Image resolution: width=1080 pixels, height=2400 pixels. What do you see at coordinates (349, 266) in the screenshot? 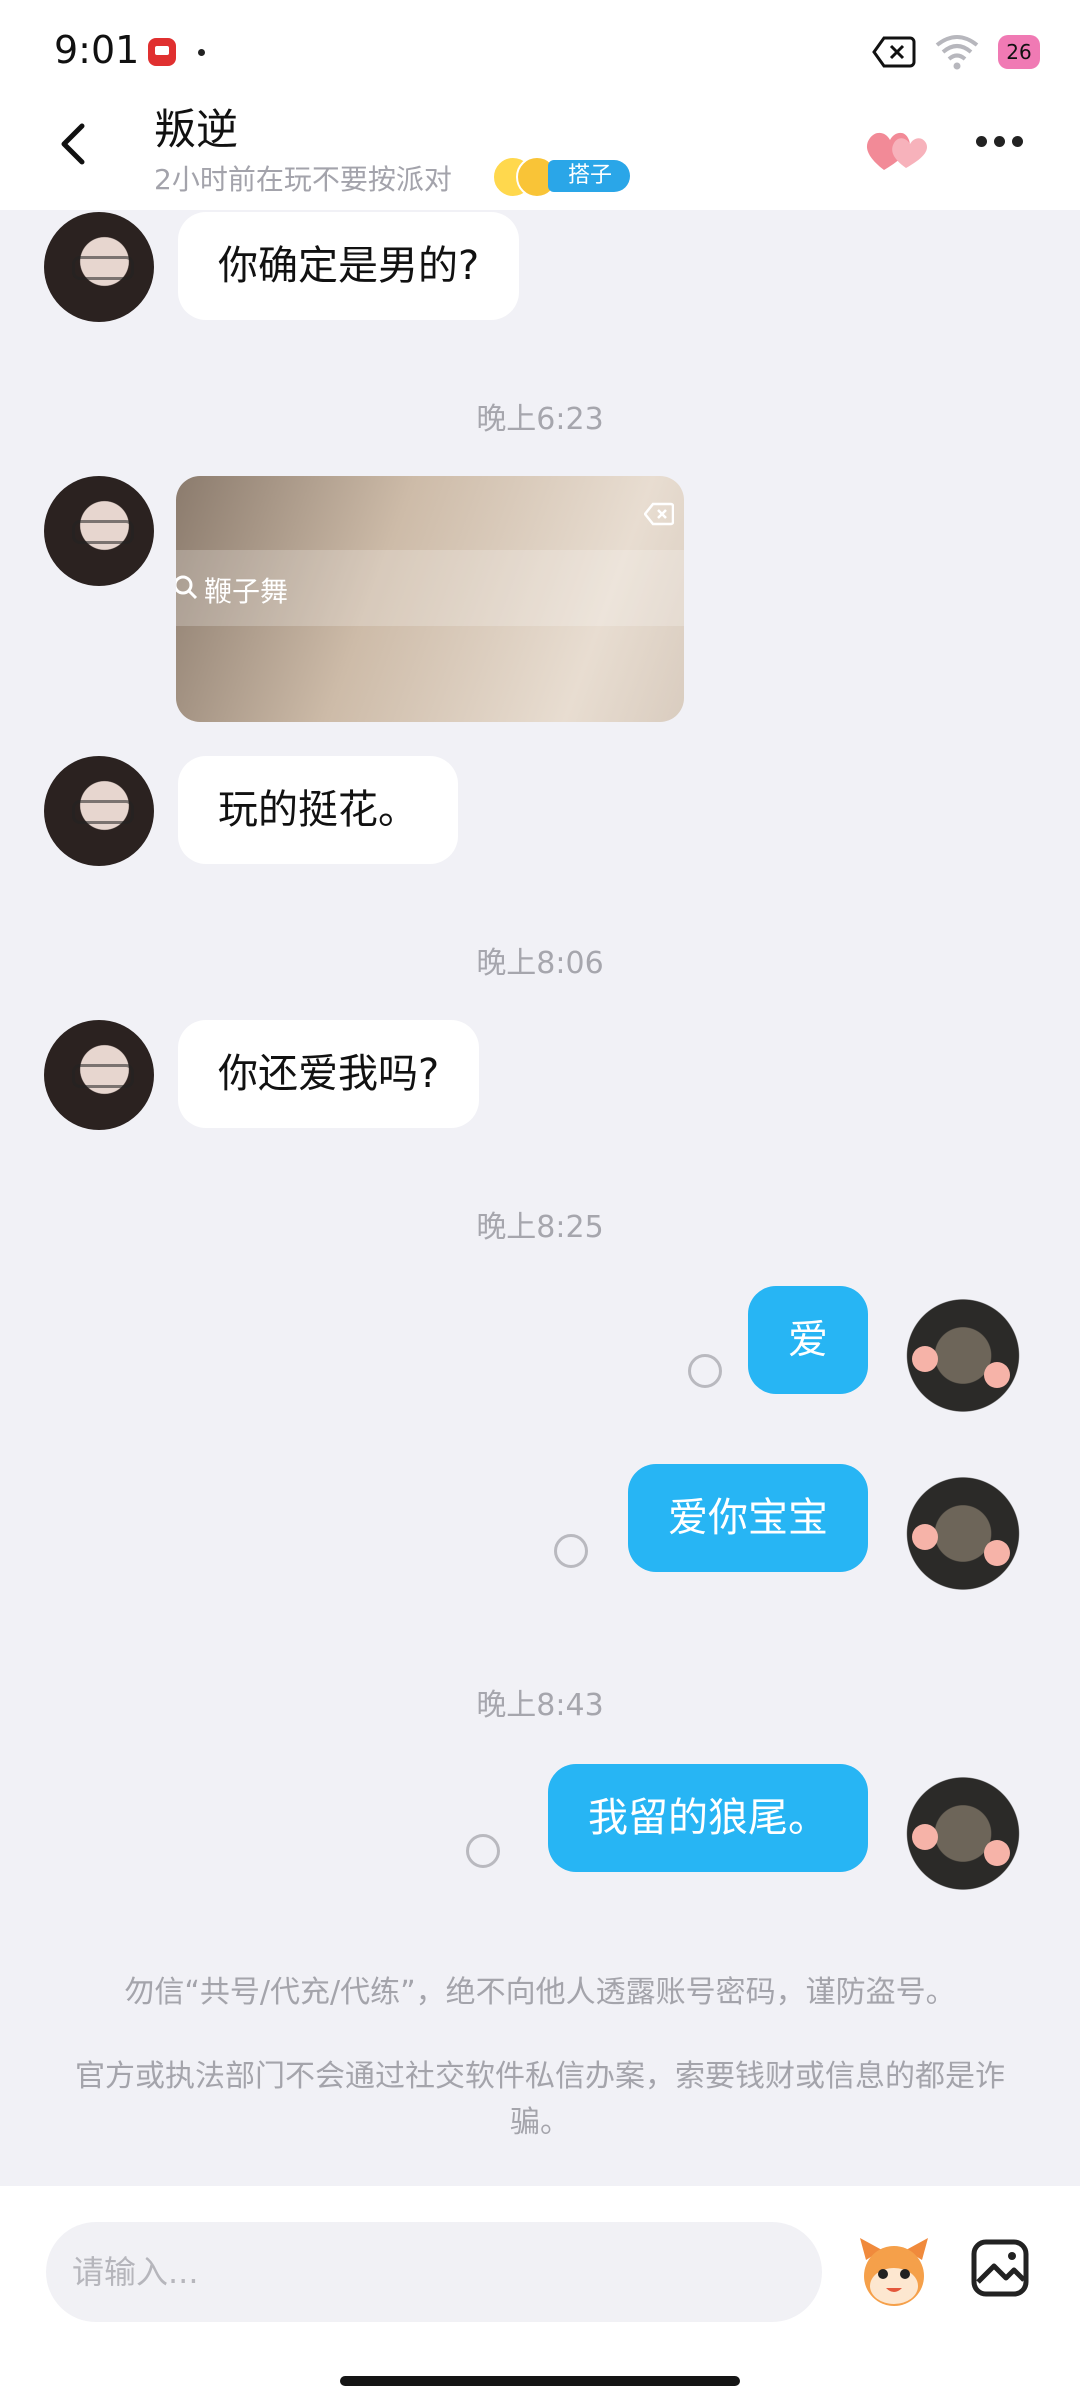
I see `message-bubble-received: 你确定是男的?` at bounding box center [349, 266].